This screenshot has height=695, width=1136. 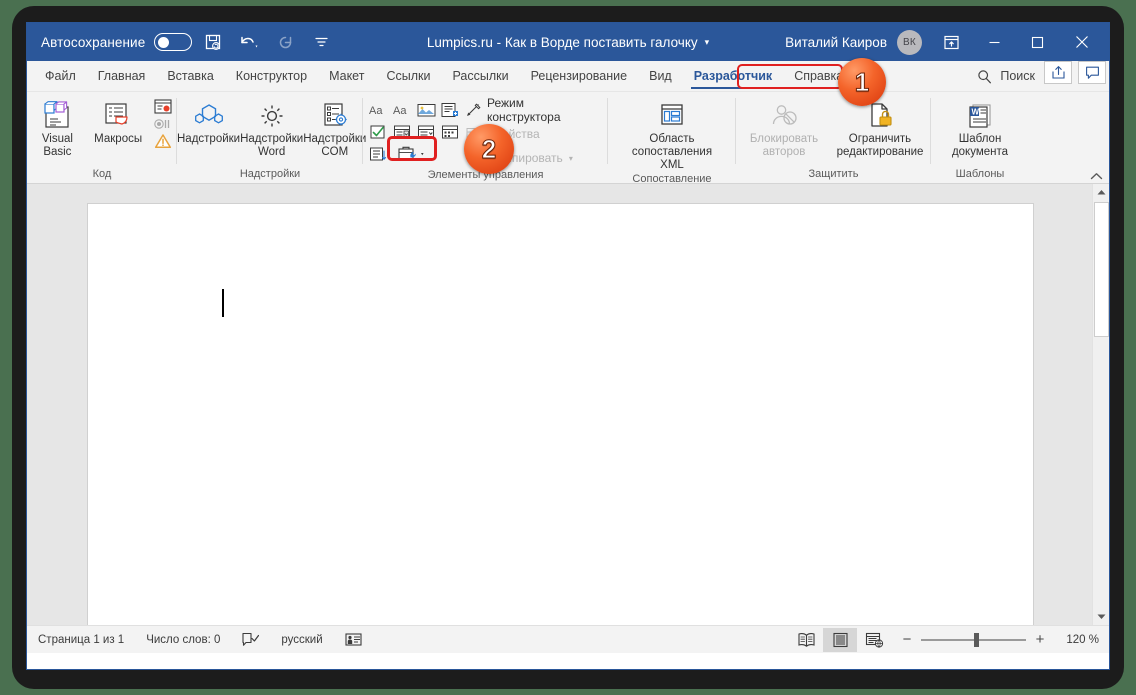 What do you see at coordinates (272, 116) in the screenshot?
I see `word-addins-icon` at bounding box center [272, 116].